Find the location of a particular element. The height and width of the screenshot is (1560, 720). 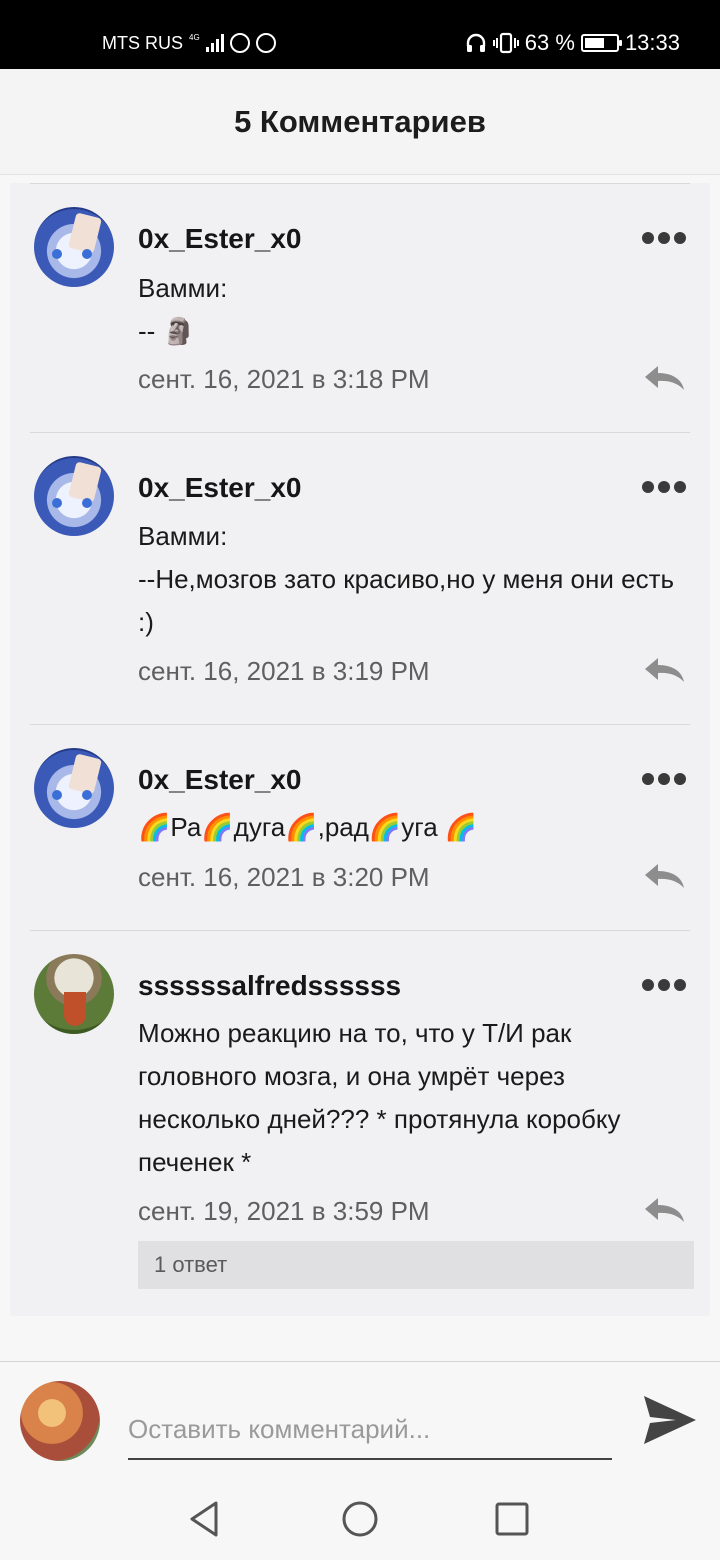

comment-composer is located at coordinates (360, 1420).